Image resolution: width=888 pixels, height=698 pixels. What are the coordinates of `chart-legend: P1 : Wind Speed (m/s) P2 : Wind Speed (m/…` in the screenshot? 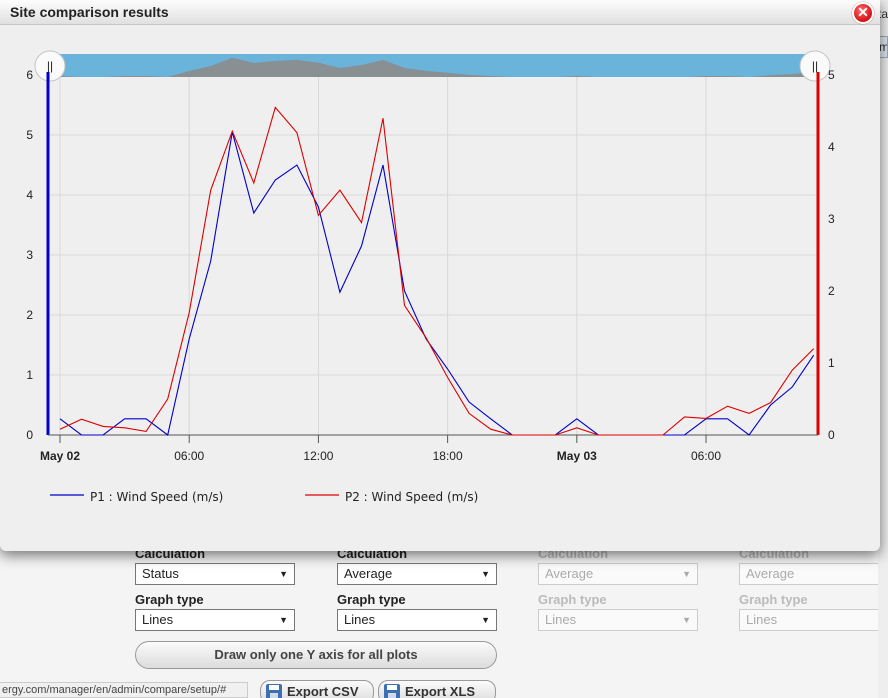 It's located at (264, 497).